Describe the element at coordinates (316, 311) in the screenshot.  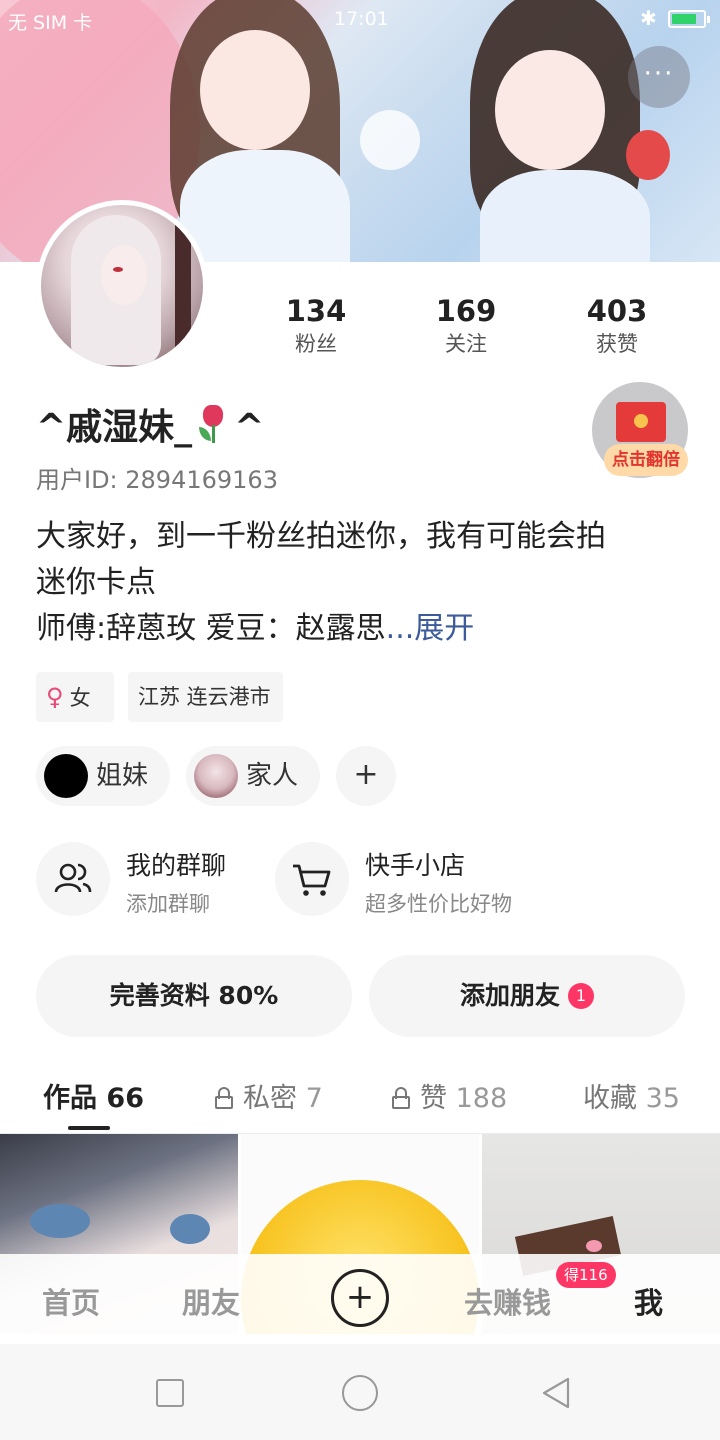
I see `stat-value: 134` at that location.